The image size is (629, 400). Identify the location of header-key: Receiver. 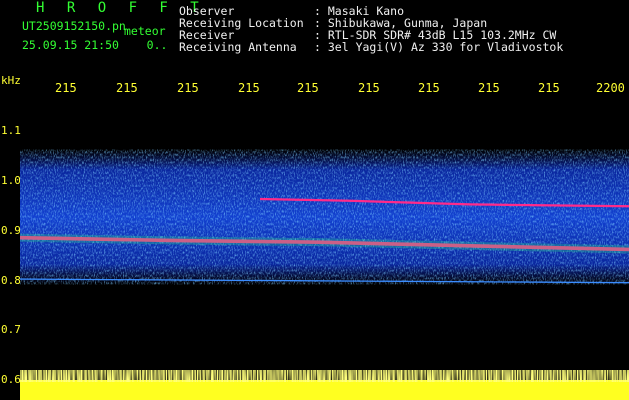
(207, 35).